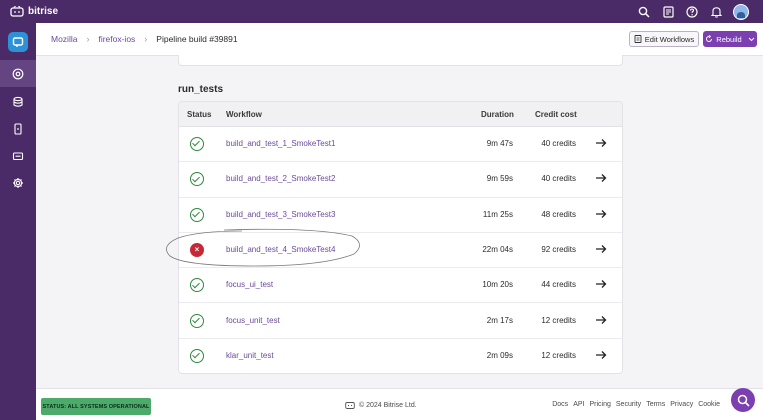  What do you see at coordinates (249, 284) in the screenshot?
I see `workflow-link: focus_ui_test` at bounding box center [249, 284].